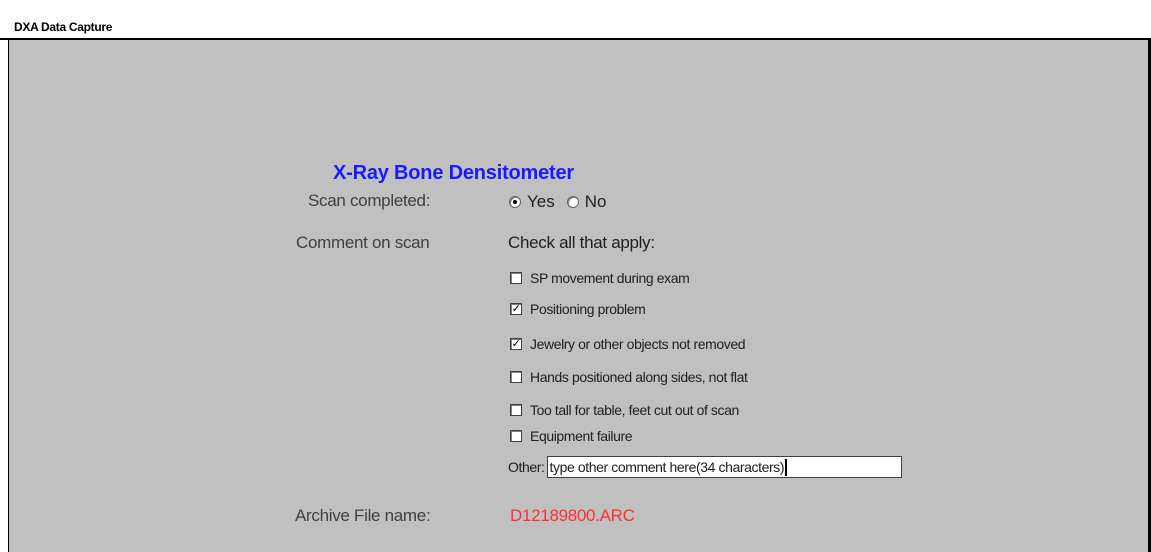 This screenshot has width=1151, height=552. What do you see at coordinates (454, 173) in the screenshot?
I see `form-heading: X-Ray Bone Densitometer` at bounding box center [454, 173].